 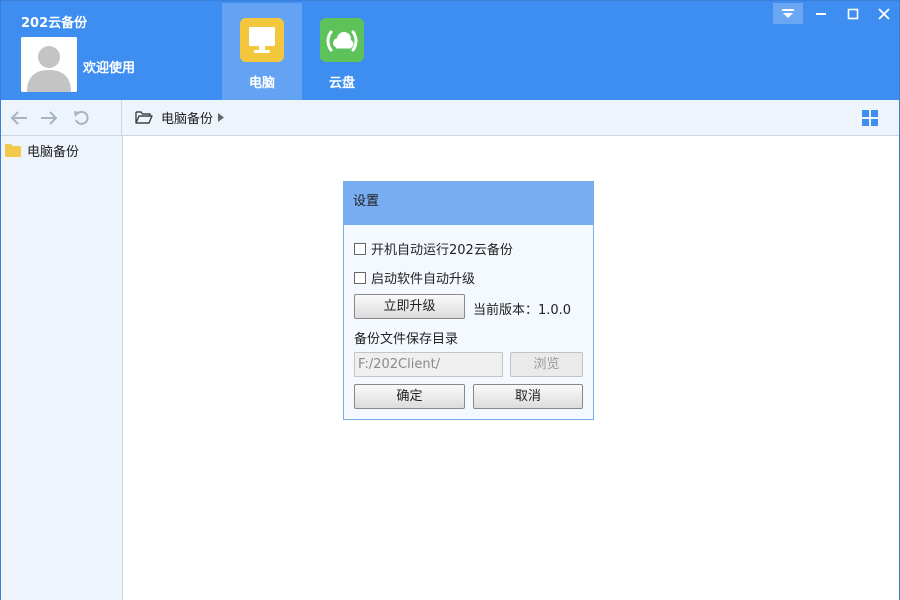 I want to click on version-text: 当前版本：1.0.0, so click(x=522, y=310).